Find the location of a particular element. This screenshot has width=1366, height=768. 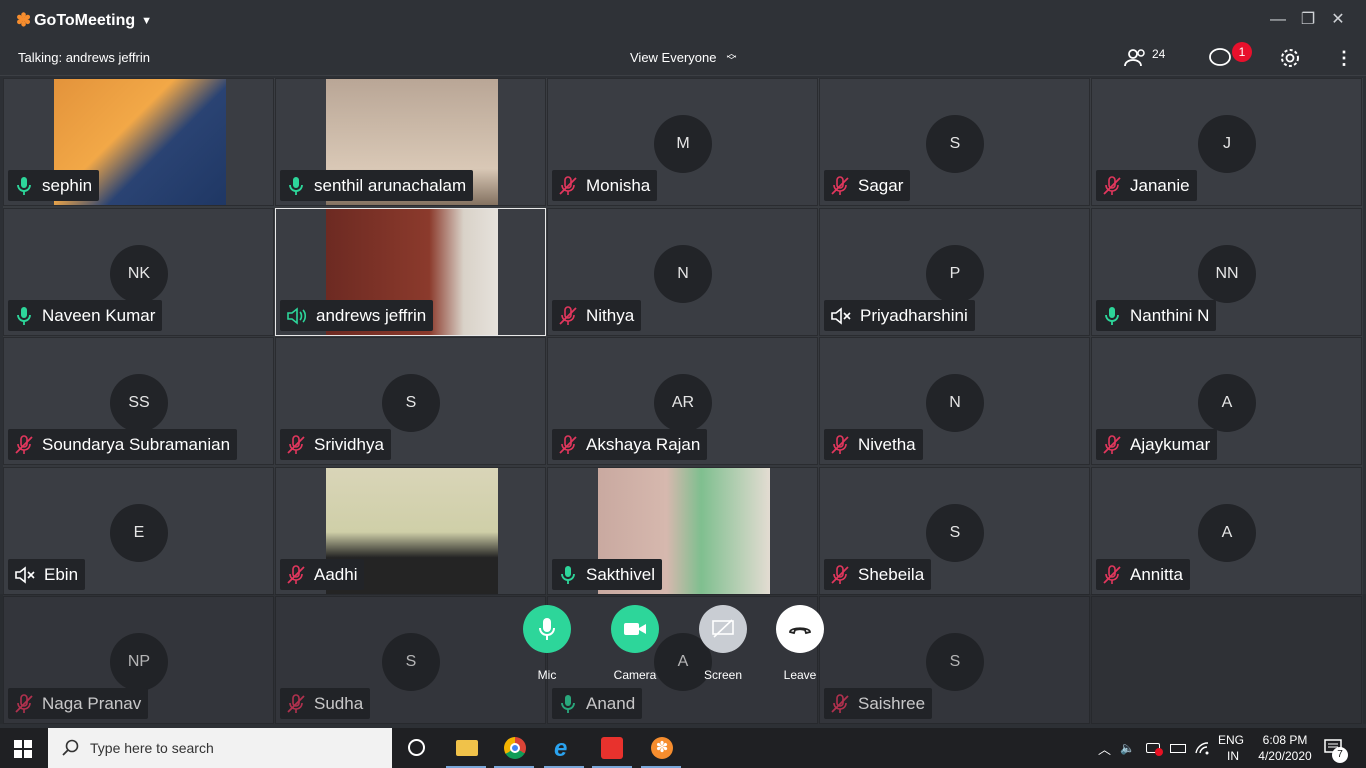

participant-tile: S Sagar is located at coordinates (954, 142).